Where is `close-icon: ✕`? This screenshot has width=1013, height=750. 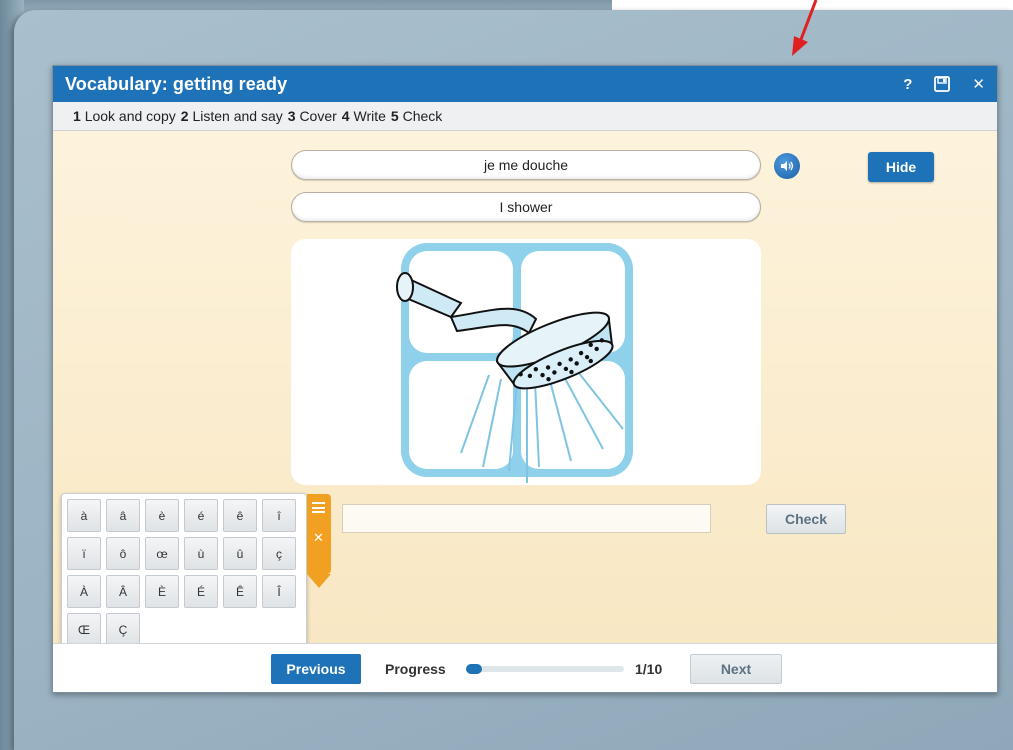
close-icon: ✕ is located at coordinates (318, 538).